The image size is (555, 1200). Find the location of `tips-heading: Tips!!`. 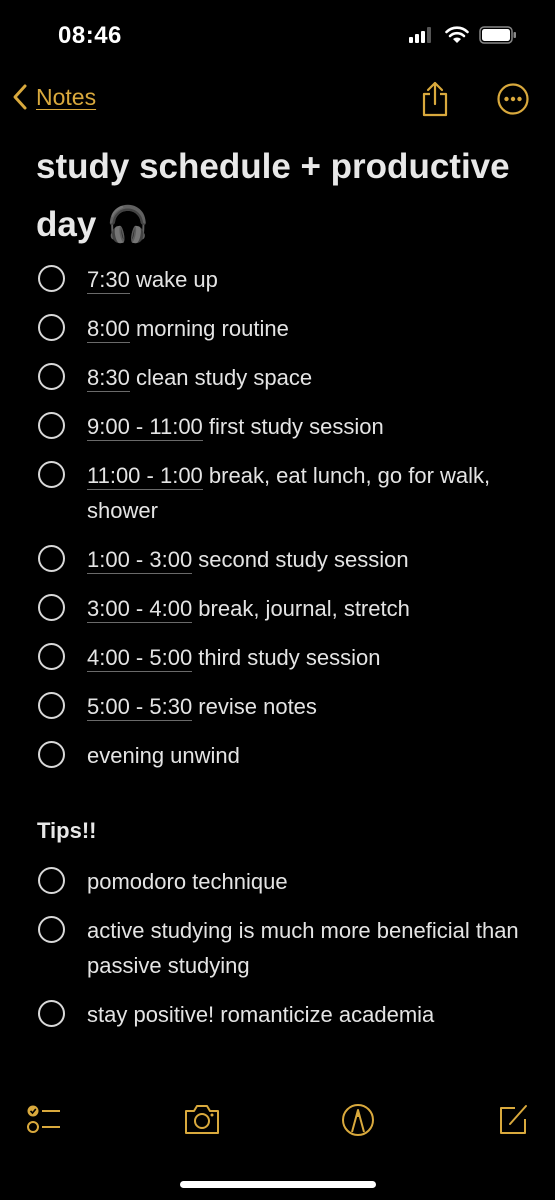

tips-heading: Tips!! is located at coordinates (67, 830).